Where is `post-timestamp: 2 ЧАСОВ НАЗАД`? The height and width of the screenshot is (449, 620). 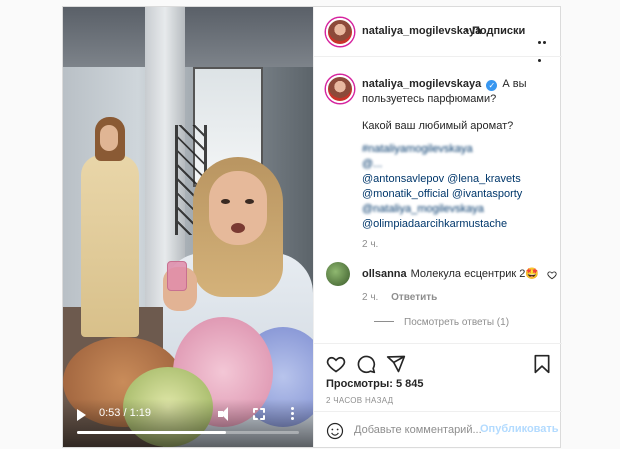 post-timestamp: 2 ЧАСОВ НАЗАД is located at coordinates (359, 400).